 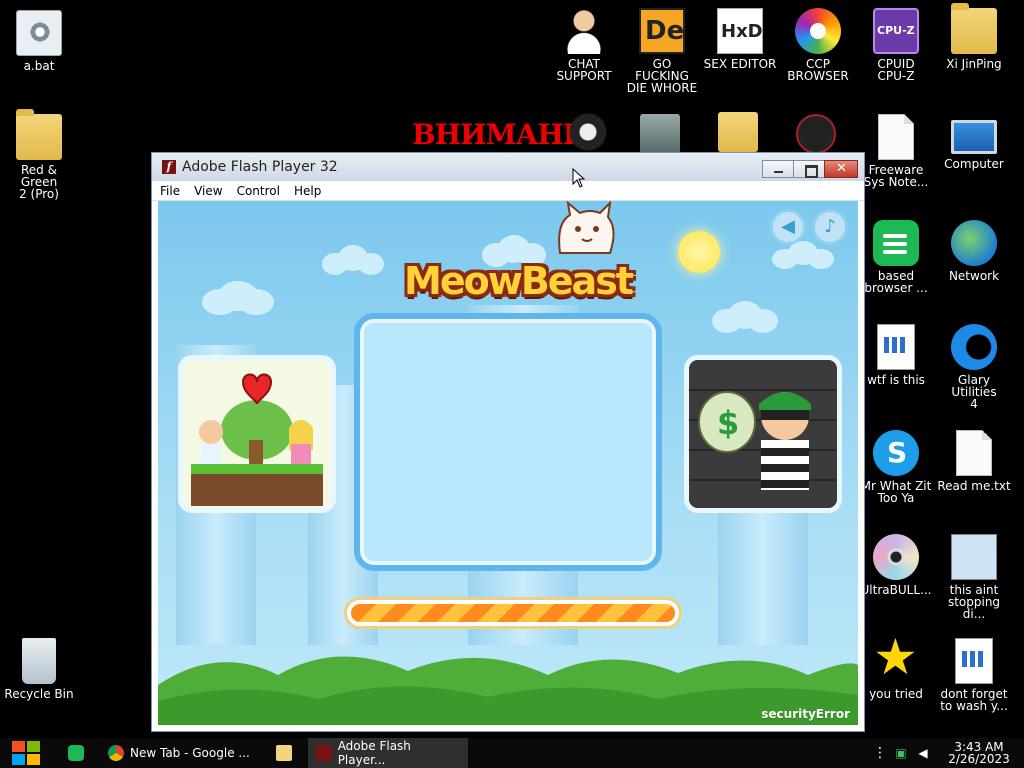 What do you see at coordinates (974, 557) in the screenshot?
I see `search-app-icon` at bounding box center [974, 557].